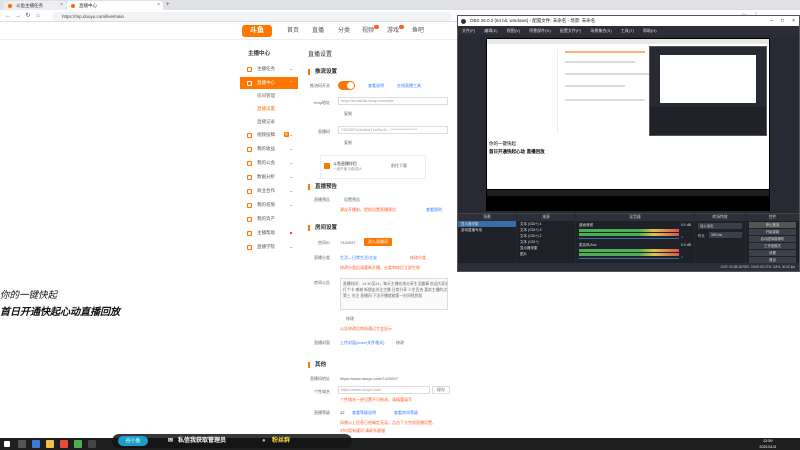  What do you see at coordinates (115, 5) in the screenshot?
I see `browser-tab-active: 直播中心 ×` at bounding box center [115, 5].